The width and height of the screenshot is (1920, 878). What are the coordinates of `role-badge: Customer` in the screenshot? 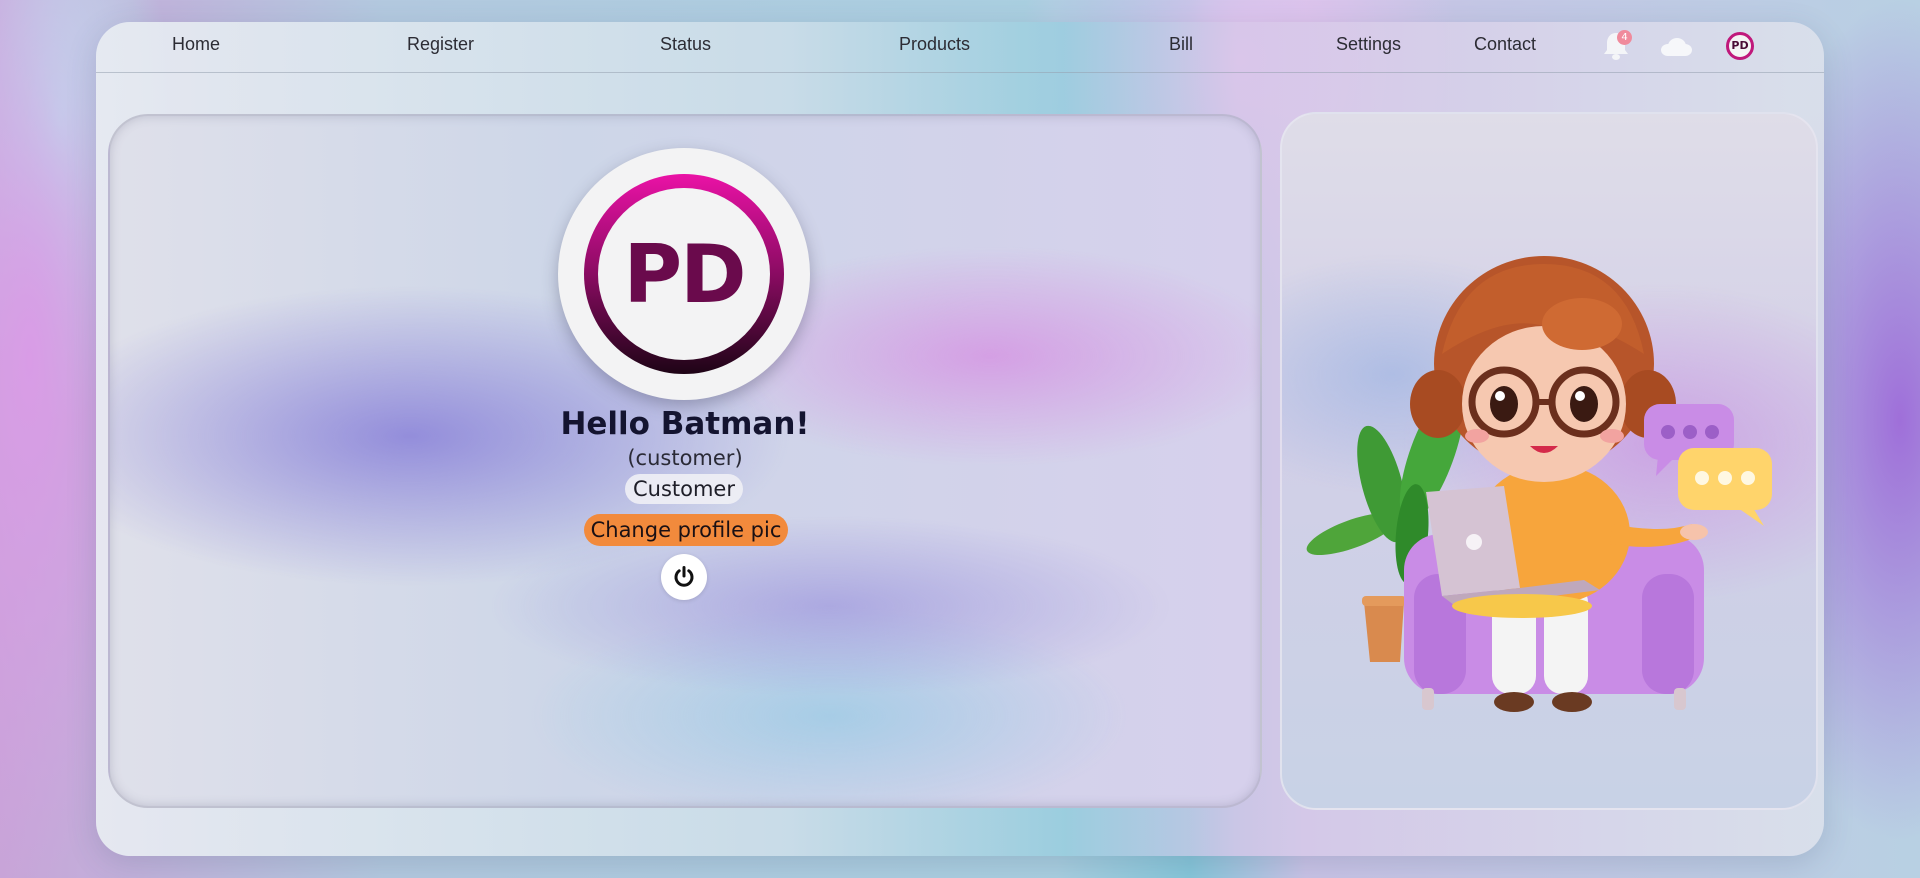 It's located at (684, 489).